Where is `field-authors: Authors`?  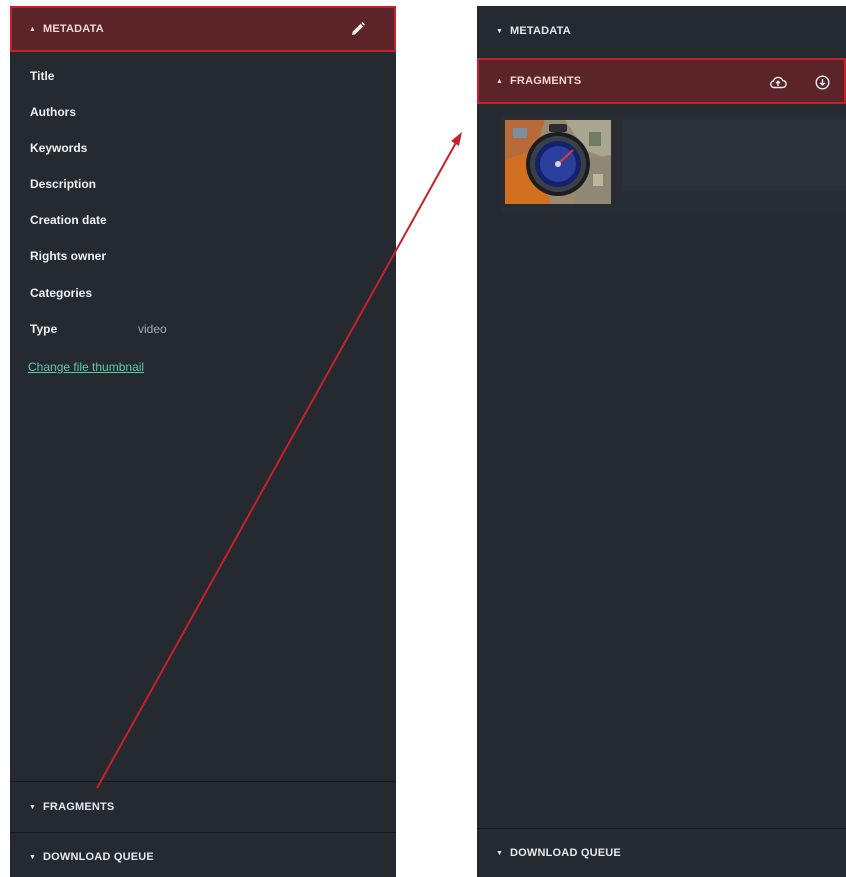
field-authors: Authors is located at coordinates (53, 112).